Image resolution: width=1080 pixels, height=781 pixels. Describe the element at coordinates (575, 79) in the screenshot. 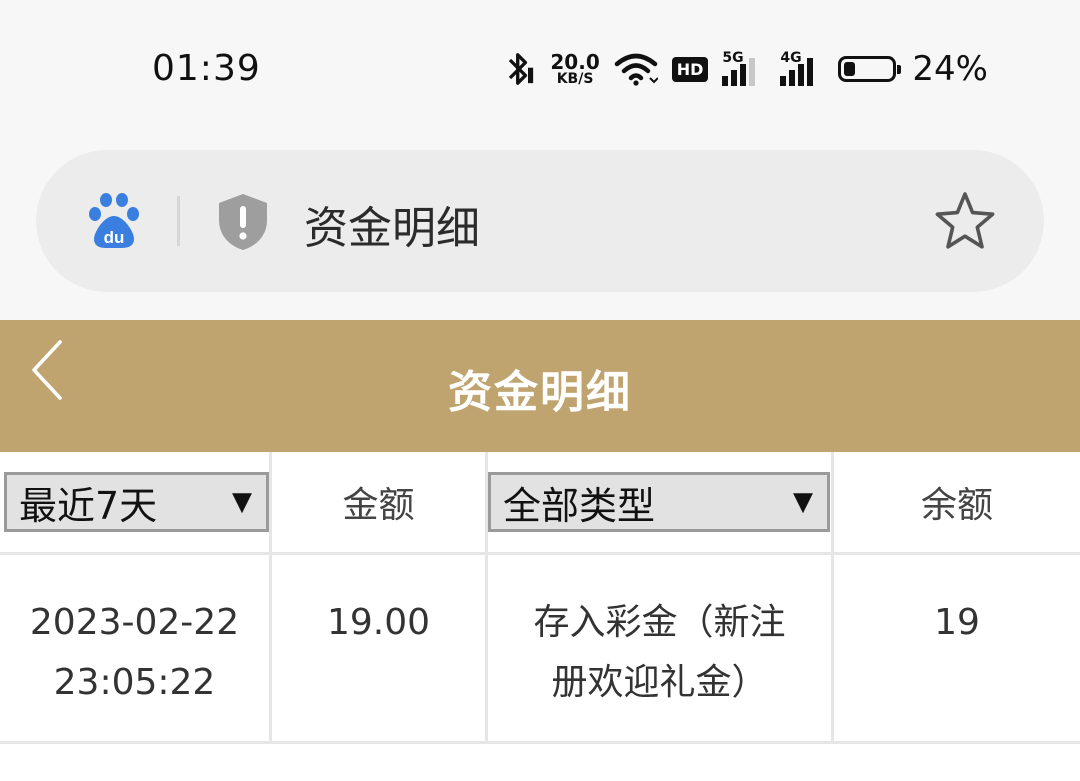

I see `net-speed-unit: KB/S` at that location.